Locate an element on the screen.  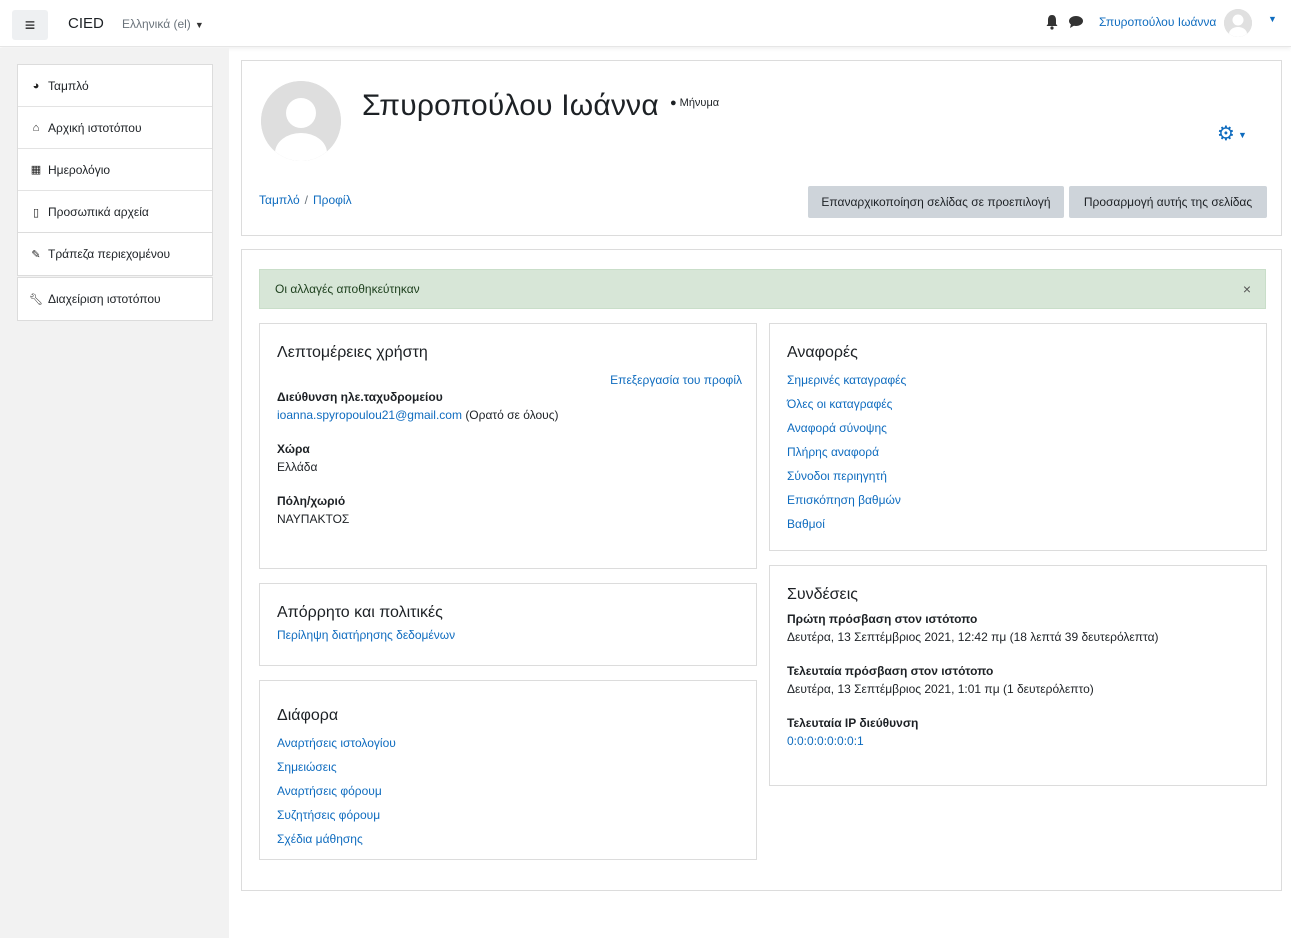
gear-icon: ⚙ is located at coordinates (1226, 134).